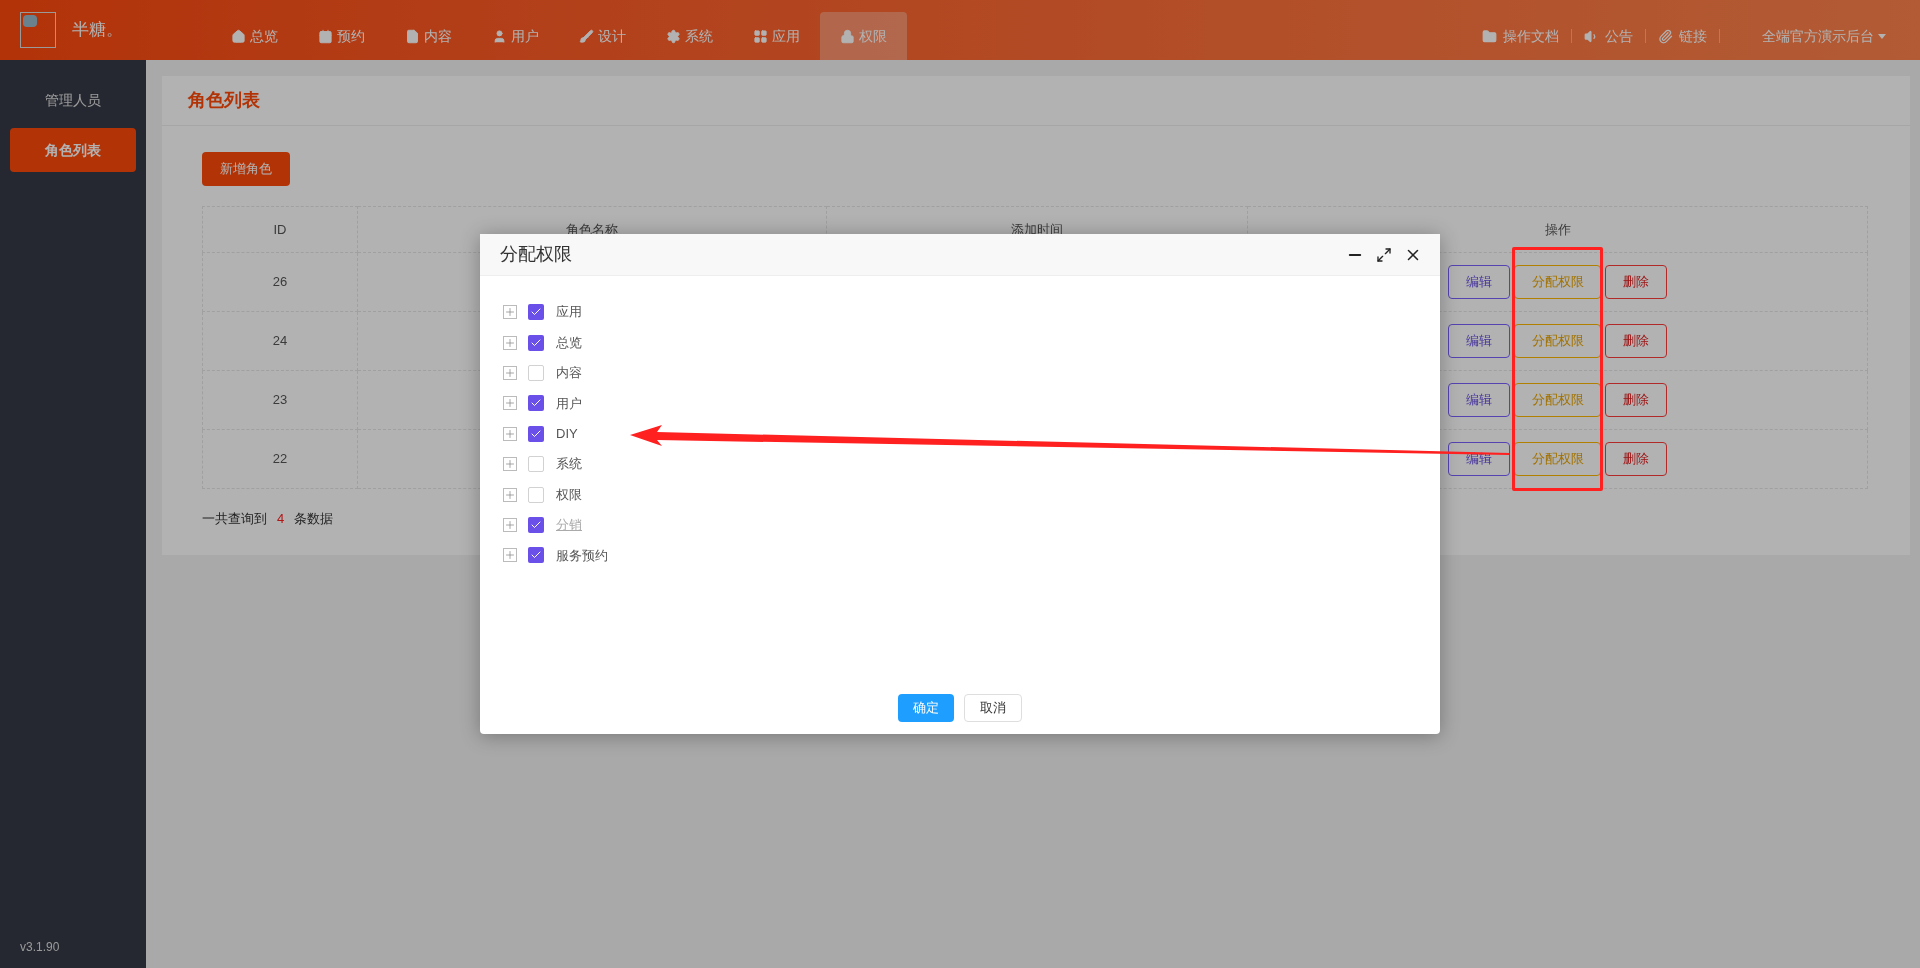 This screenshot has width=1920, height=968. I want to click on permission-label: 权限, so click(569, 494).